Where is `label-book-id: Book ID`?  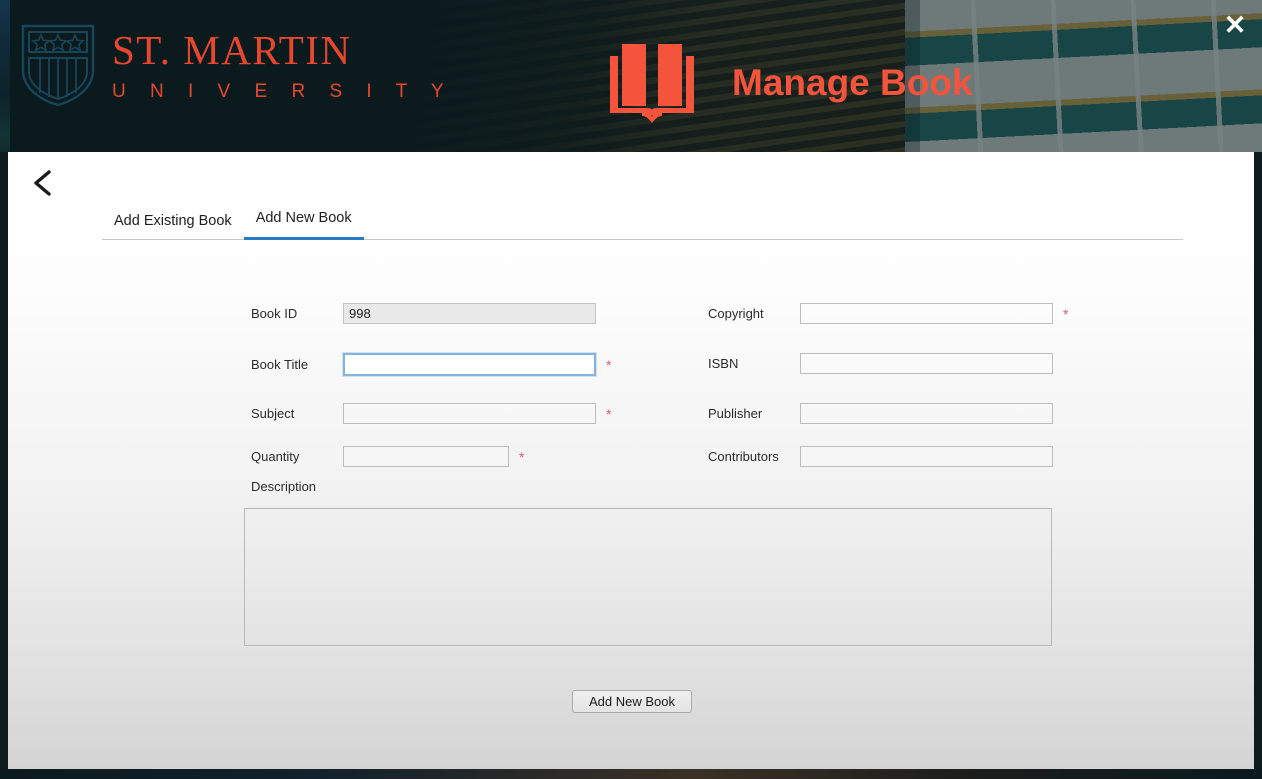
label-book-id: Book ID is located at coordinates (274, 313).